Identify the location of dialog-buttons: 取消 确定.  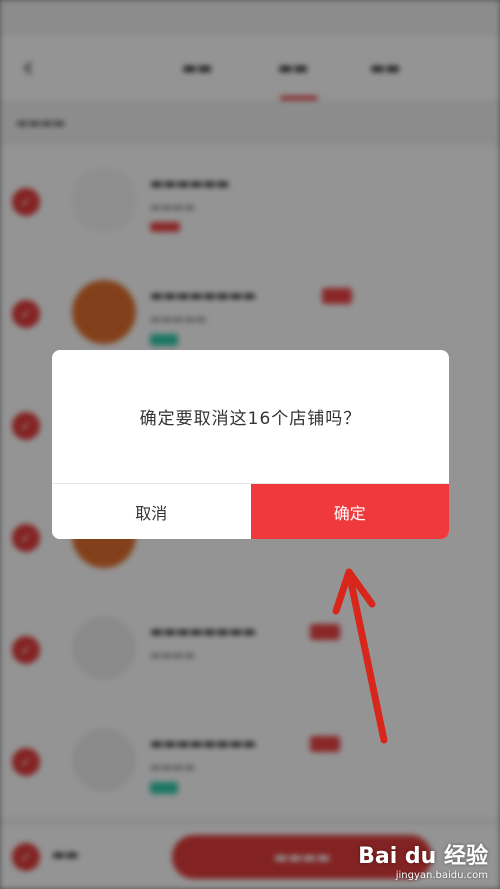
(250, 511).